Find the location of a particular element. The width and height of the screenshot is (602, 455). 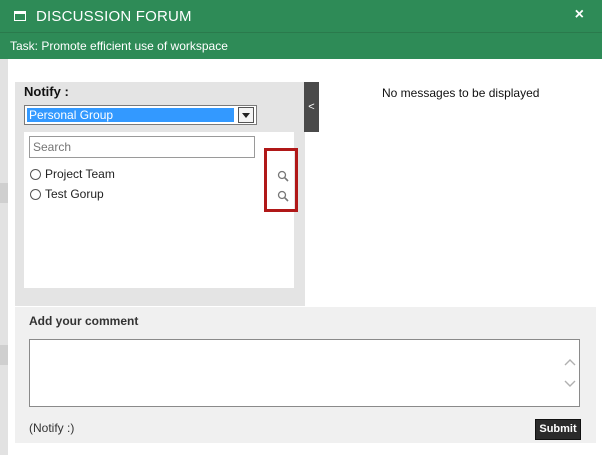

scroll-down-icon is located at coordinates (570, 384).